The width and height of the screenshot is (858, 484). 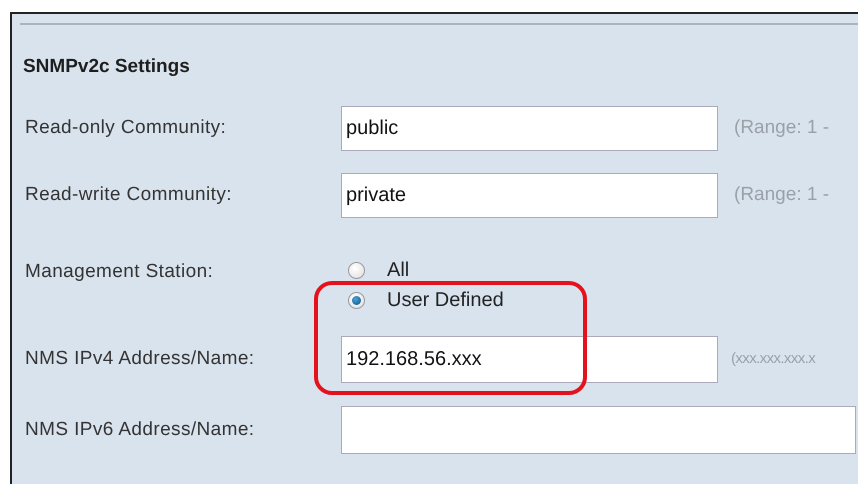 I want to click on text-field, so click(x=598, y=430).